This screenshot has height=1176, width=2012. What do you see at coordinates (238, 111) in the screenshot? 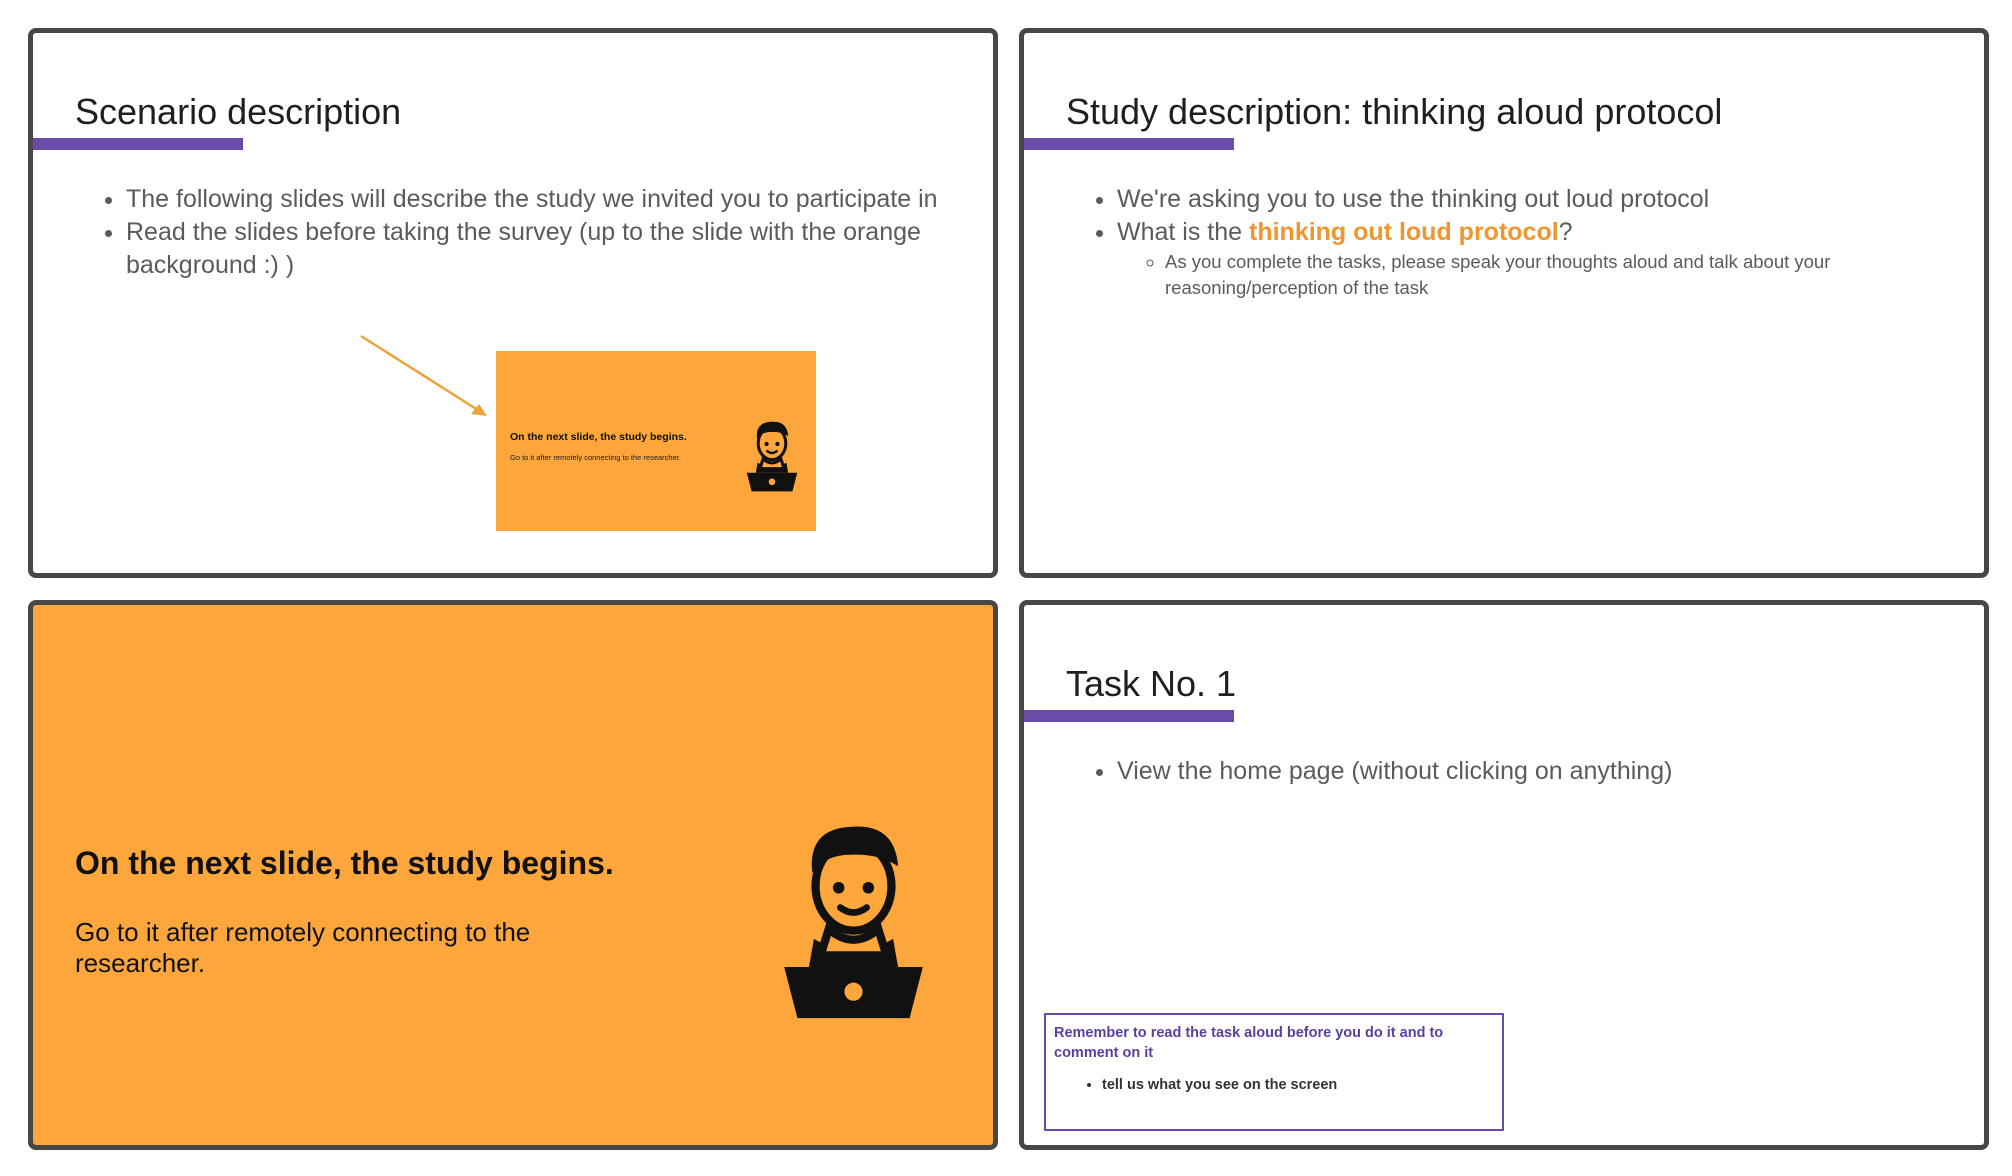
I see `slide-title: Scenario description` at bounding box center [238, 111].